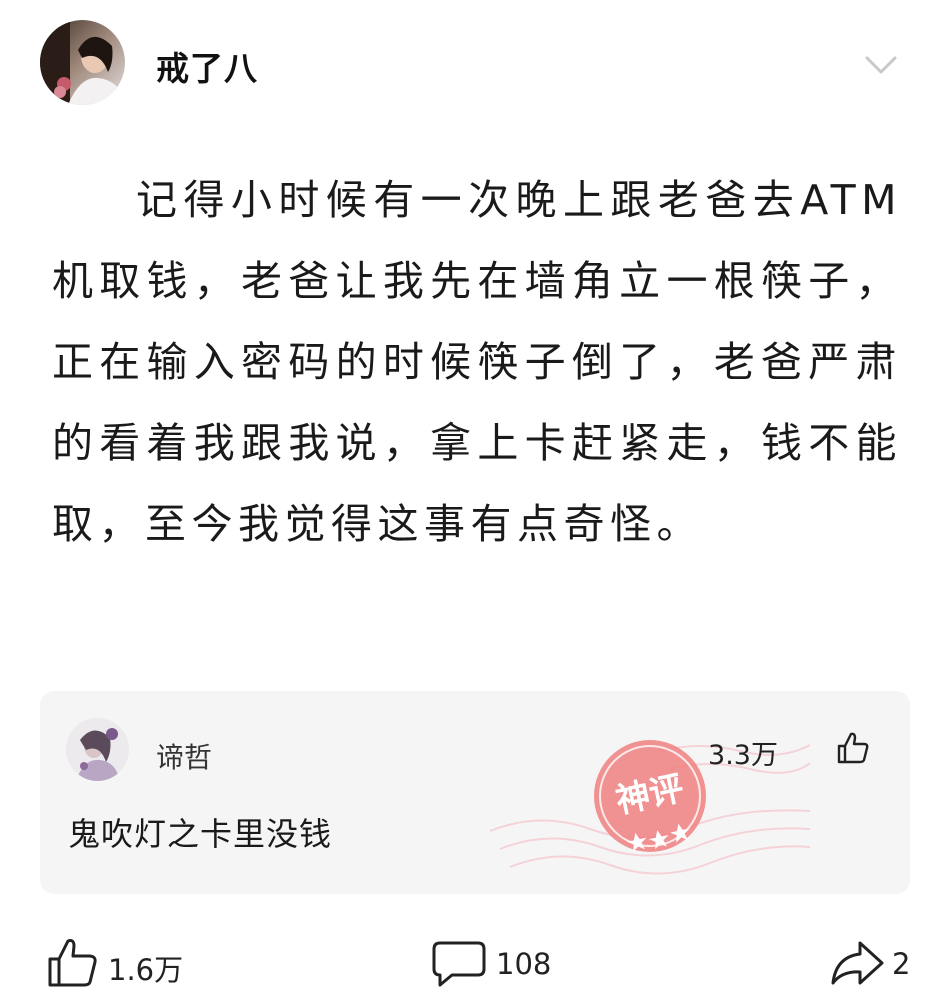  Describe the element at coordinates (901, 964) in the screenshot. I see `share-count: 2` at that location.